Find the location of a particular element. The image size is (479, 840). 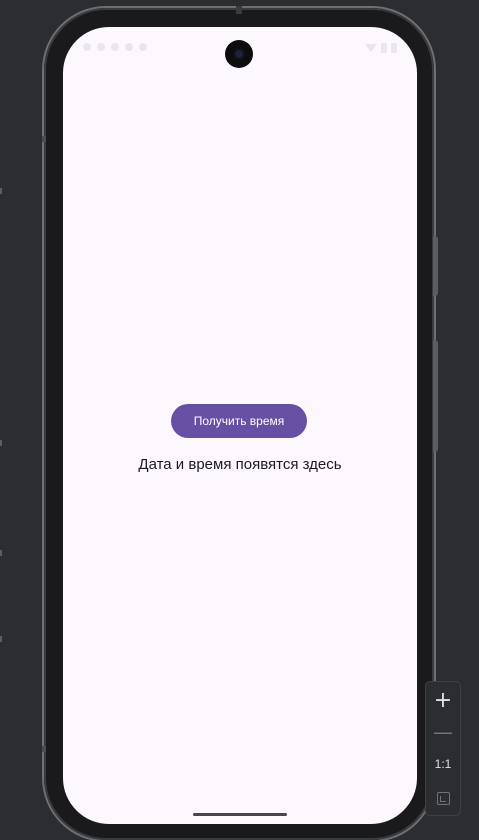

device-top-marker is located at coordinates (239, 10).